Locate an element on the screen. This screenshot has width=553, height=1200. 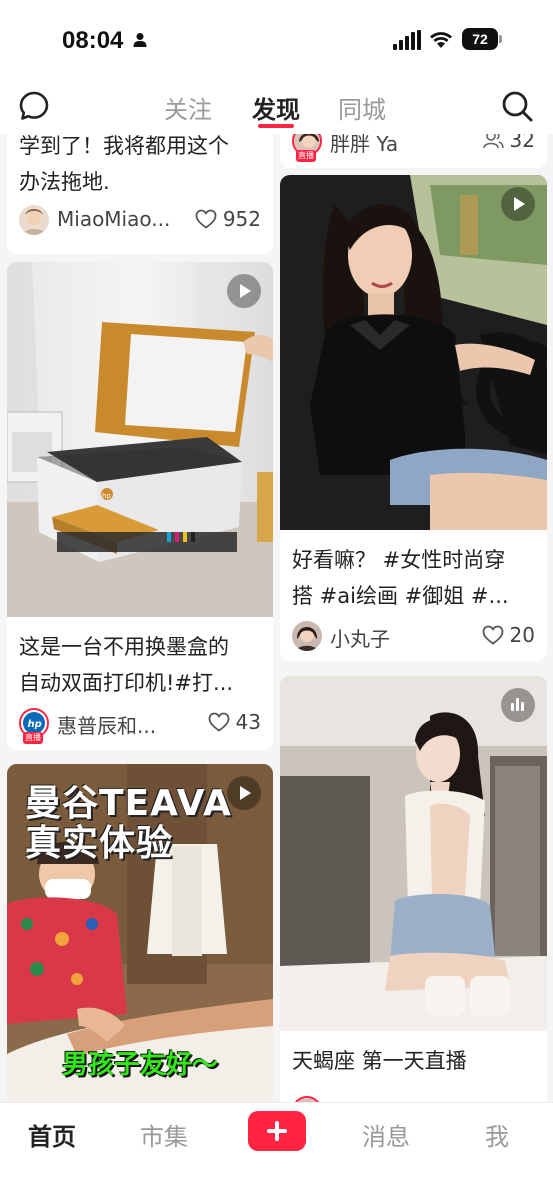
cellular-signal-icon is located at coordinates (407, 40).